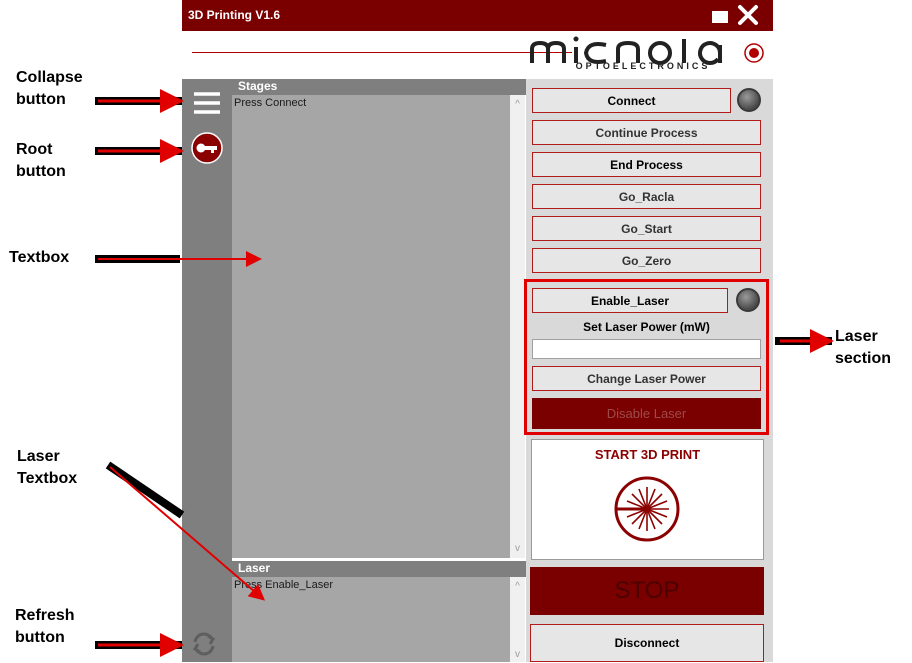 The height and width of the screenshot is (663, 912). What do you see at coordinates (647, 643) in the screenshot?
I see `disconnect-button: Disconnect` at bounding box center [647, 643].